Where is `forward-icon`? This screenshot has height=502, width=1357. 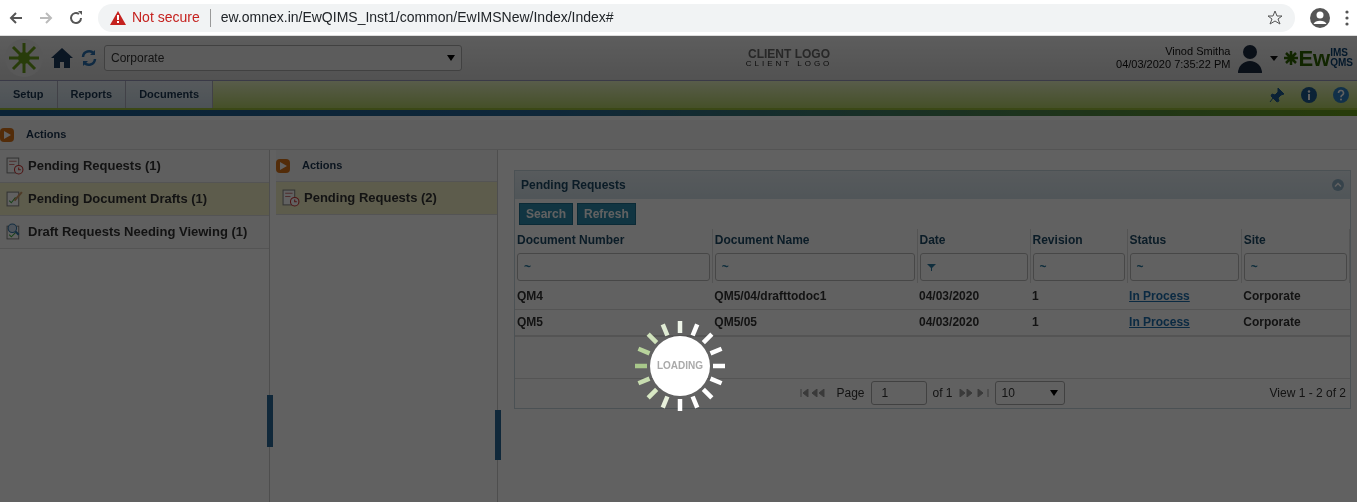 forward-icon is located at coordinates (46, 17).